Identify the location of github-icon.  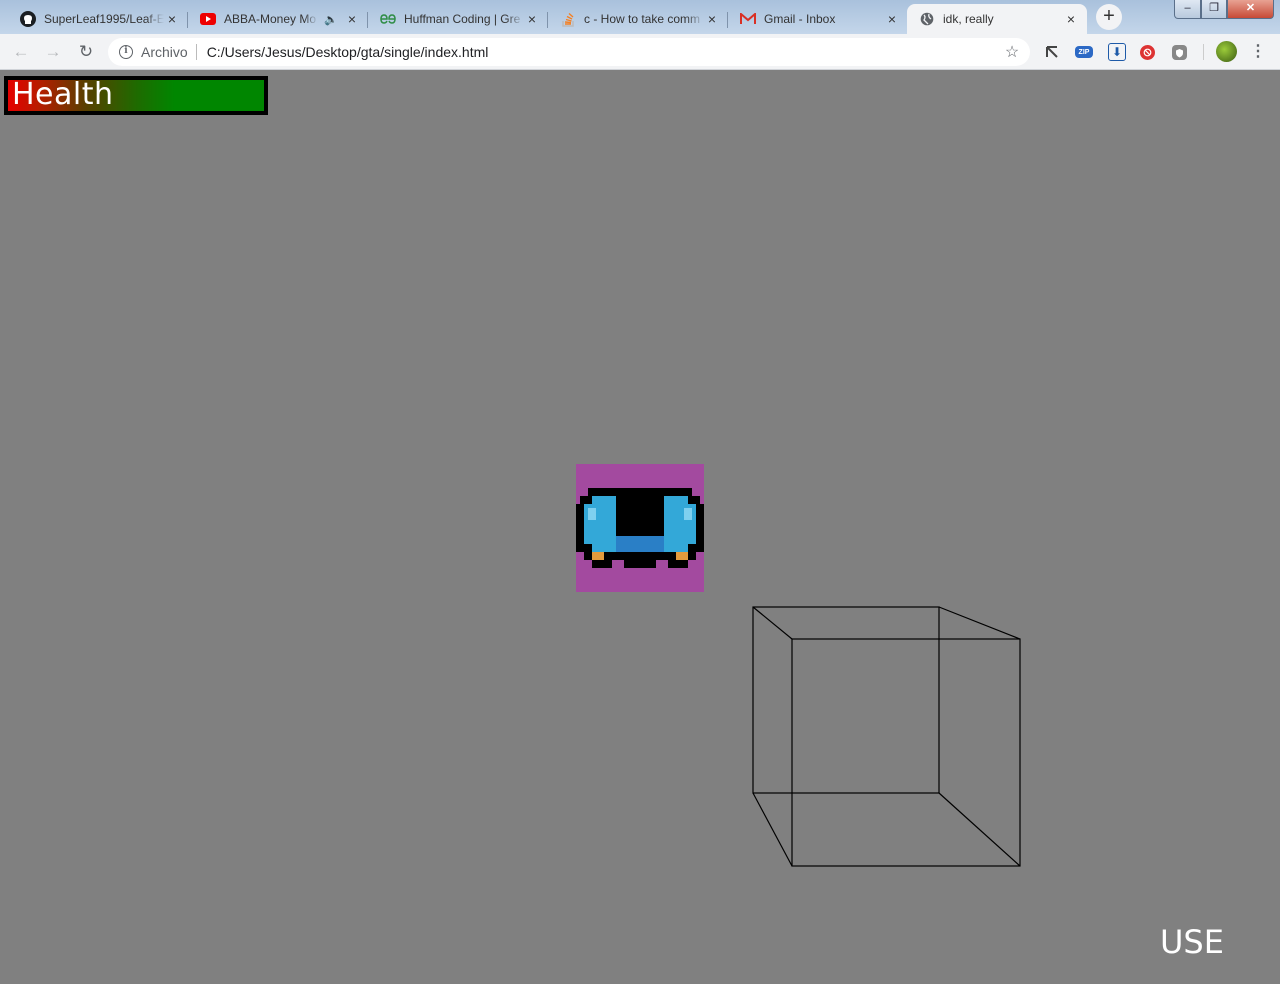
(28, 19).